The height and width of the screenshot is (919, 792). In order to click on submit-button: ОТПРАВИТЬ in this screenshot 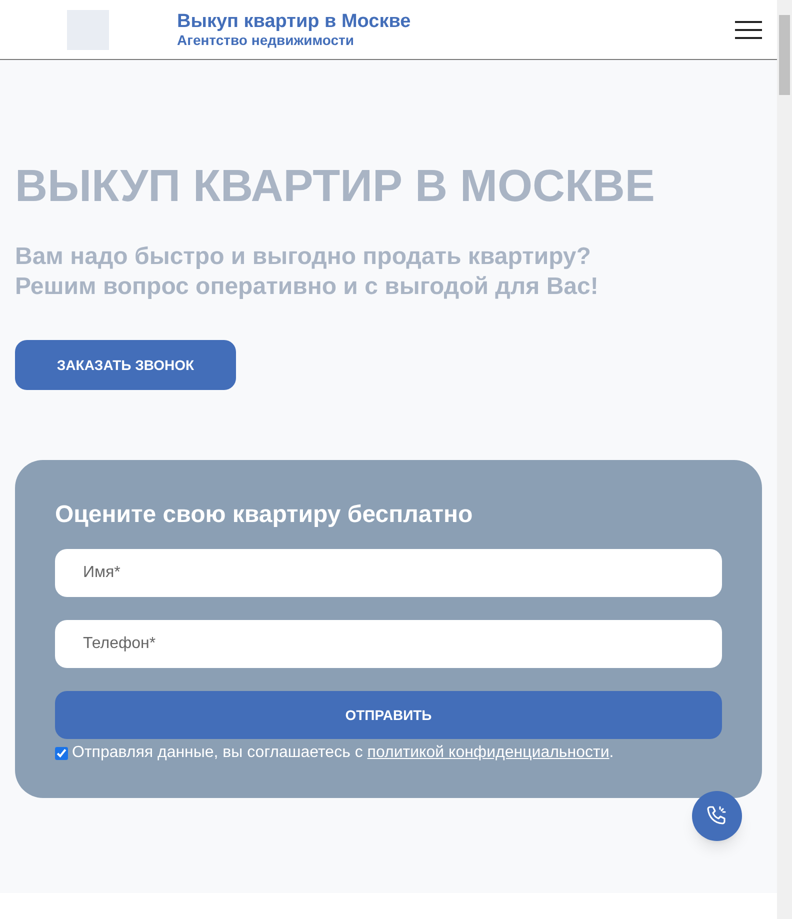, I will do `click(388, 715)`.